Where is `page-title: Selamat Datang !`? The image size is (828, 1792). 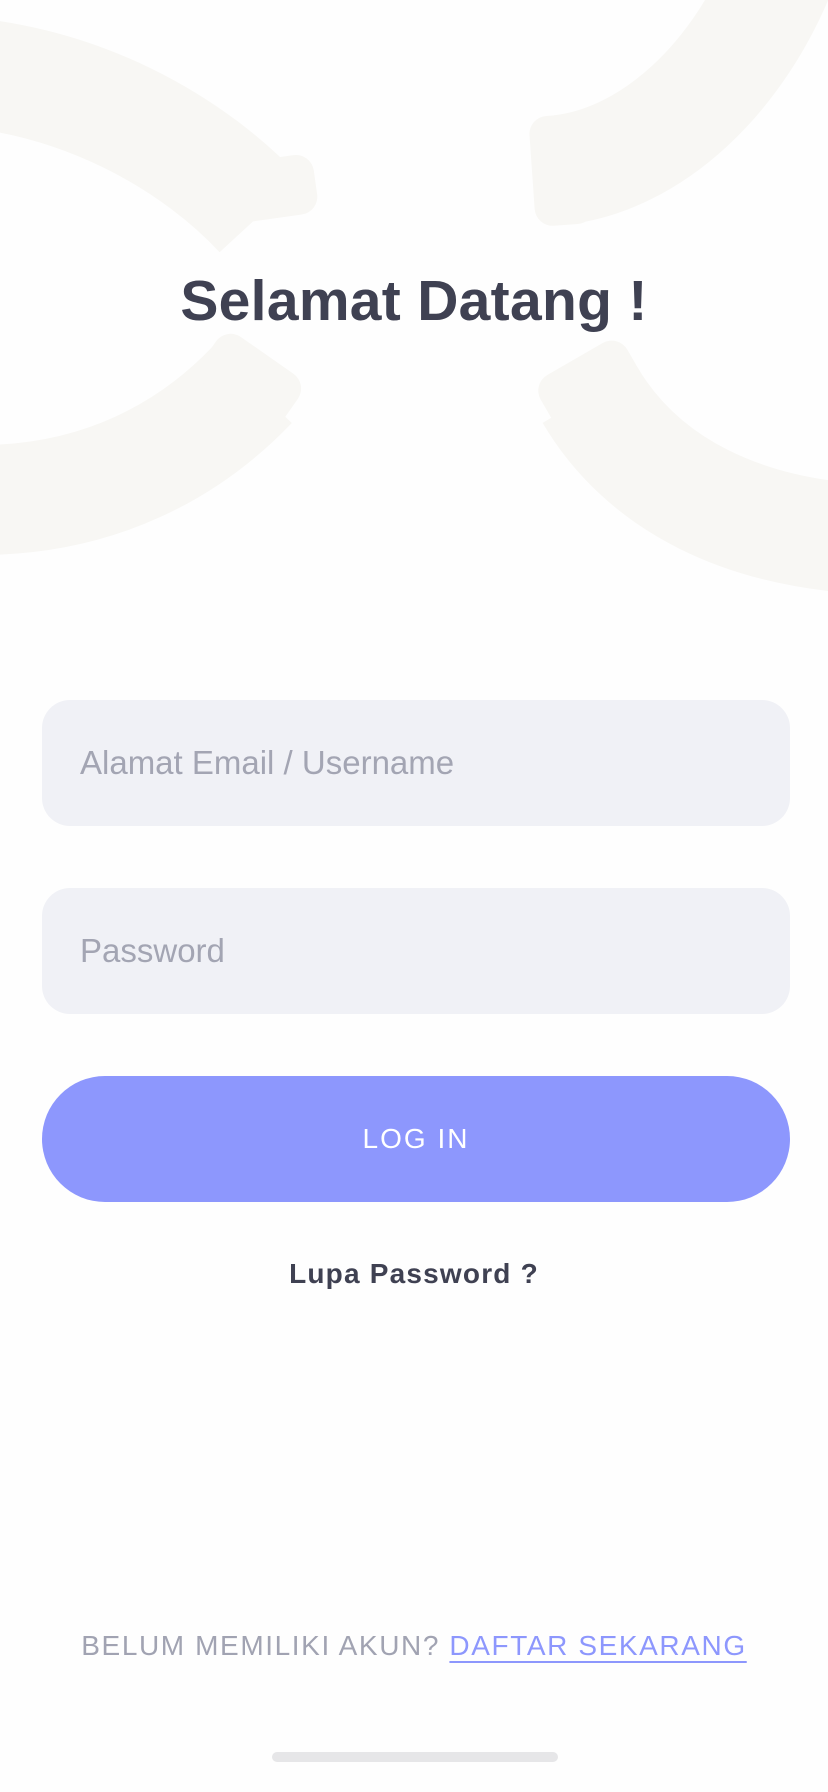
page-title: Selamat Datang ! is located at coordinates (414, 301).